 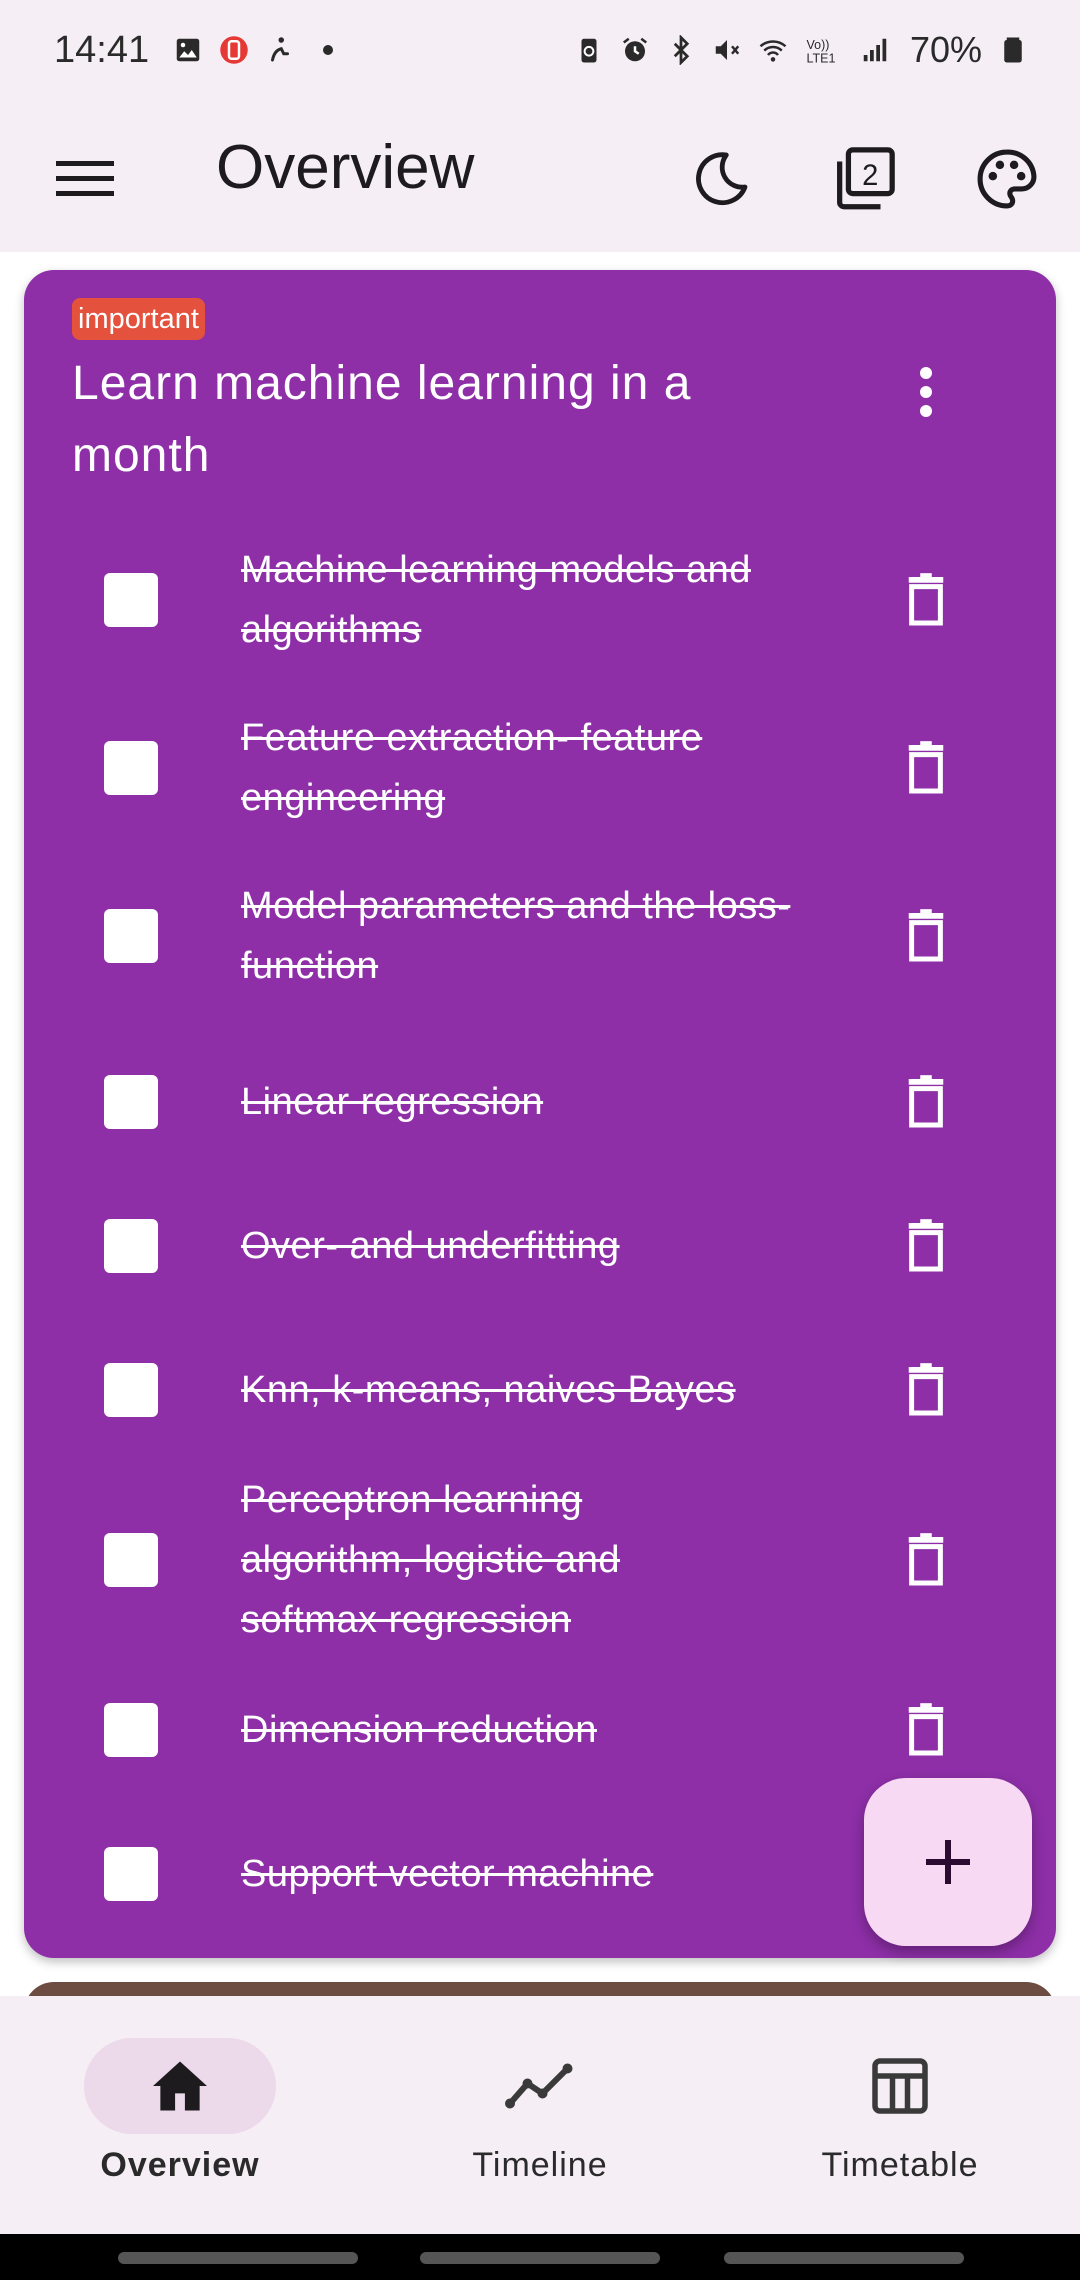 What do you see at coordinates (900, 2086) in the screenshot?
I see `table-icon` at bounding box center [900, 2086].